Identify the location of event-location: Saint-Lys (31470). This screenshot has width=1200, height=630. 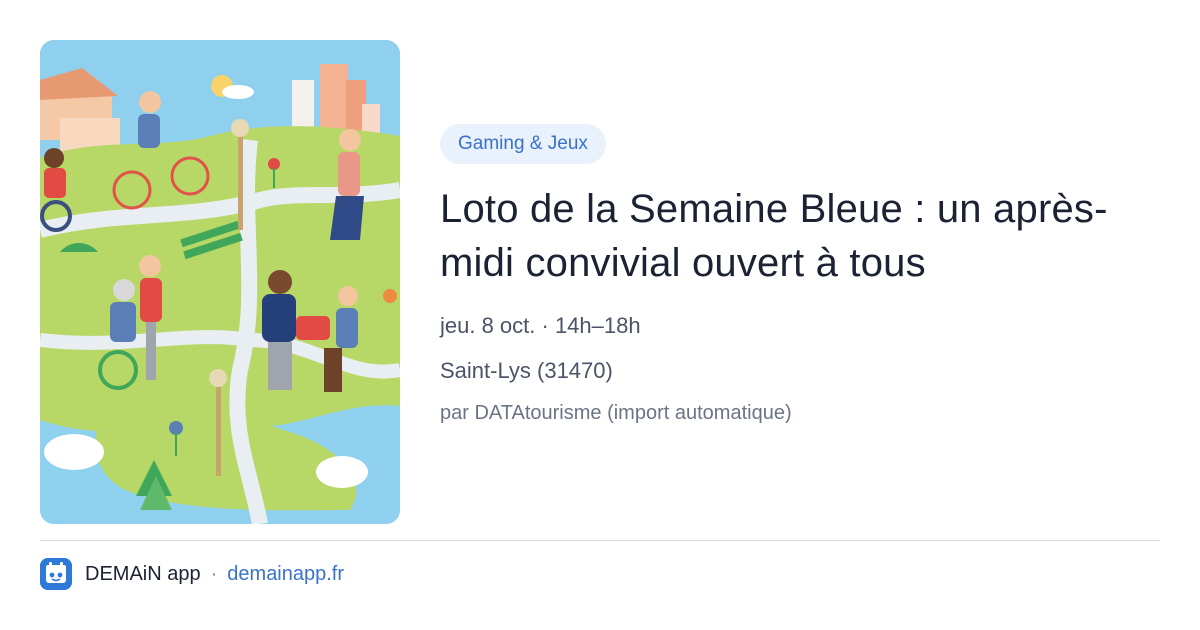
(526, 370).